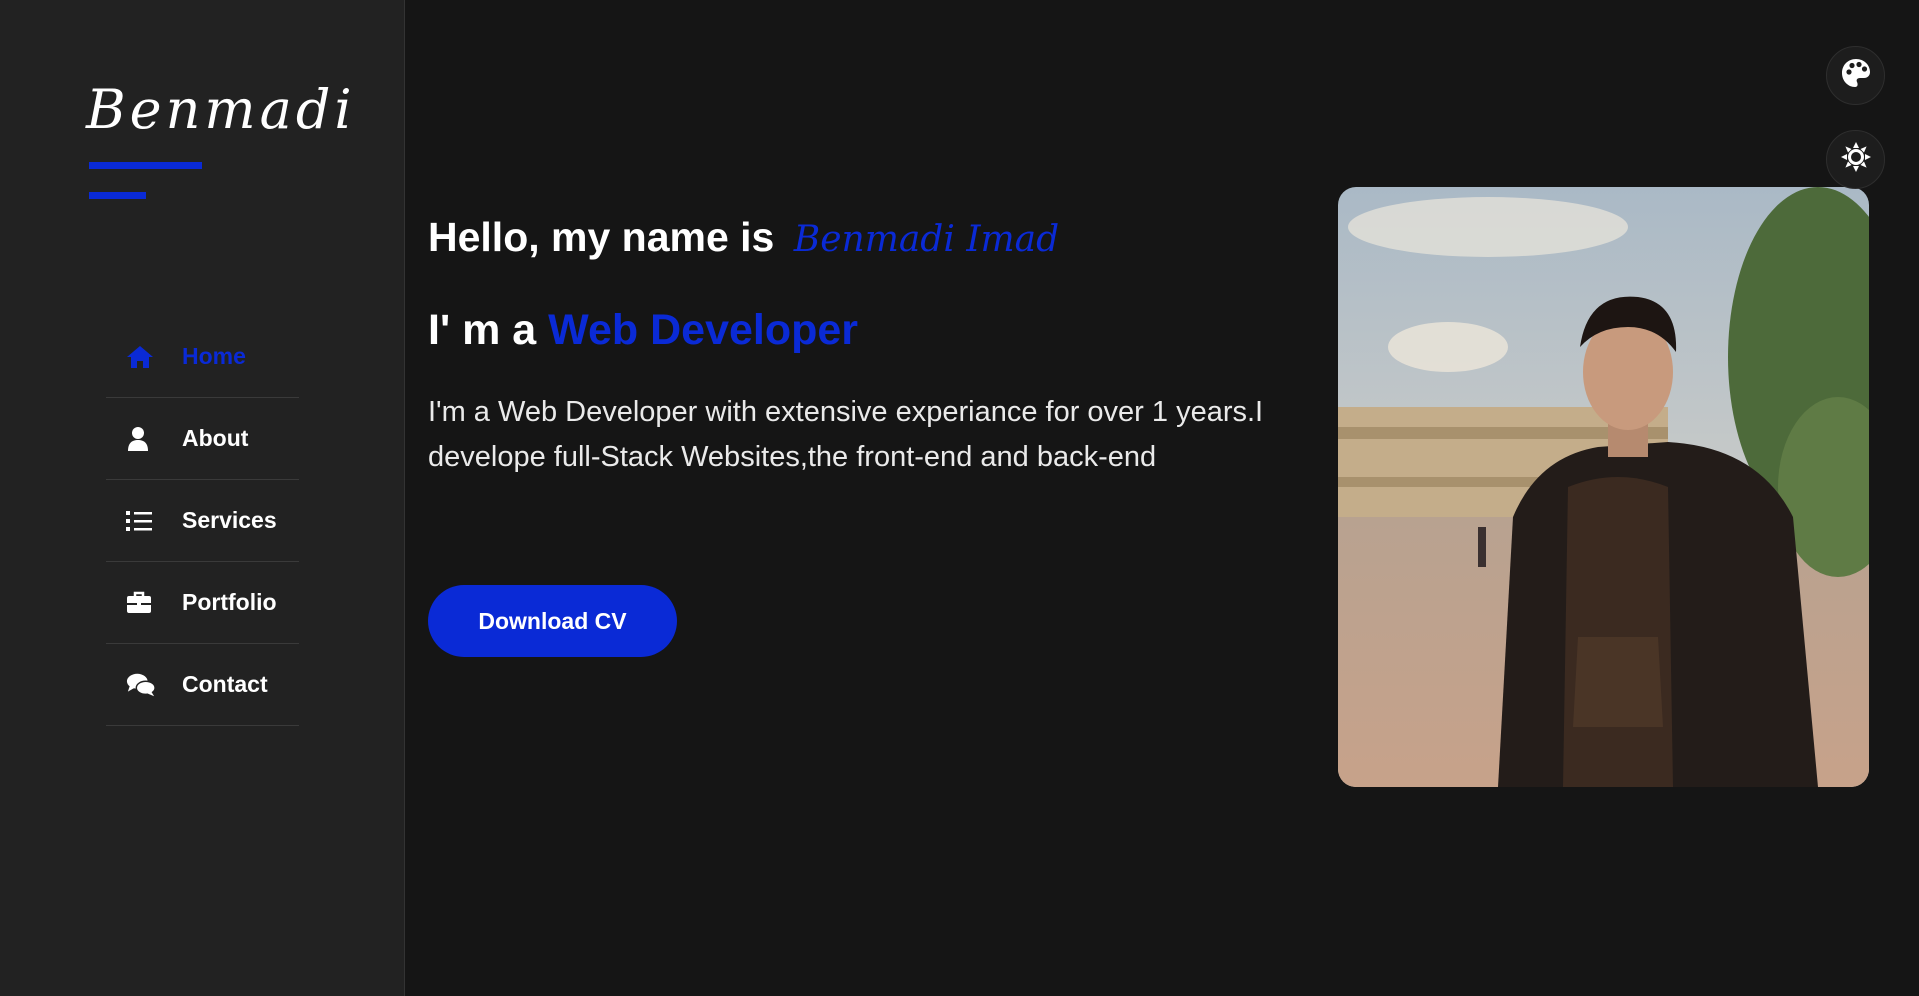  Describe the element at coordinates (225, 684) in the screenshot. I see `nav-item-label: Contact` at that location.